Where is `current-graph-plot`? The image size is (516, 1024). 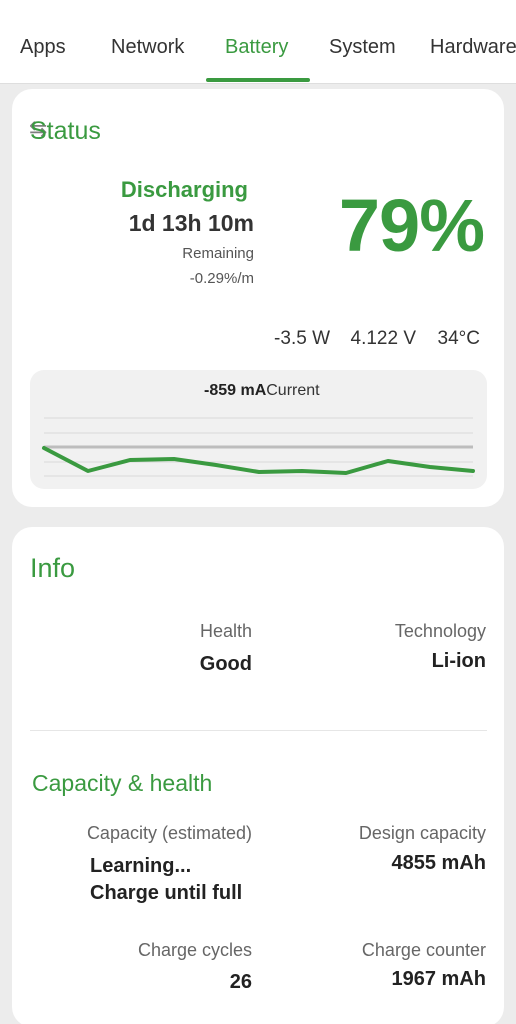
current-graph-plot is located at coordinates (258, 447).